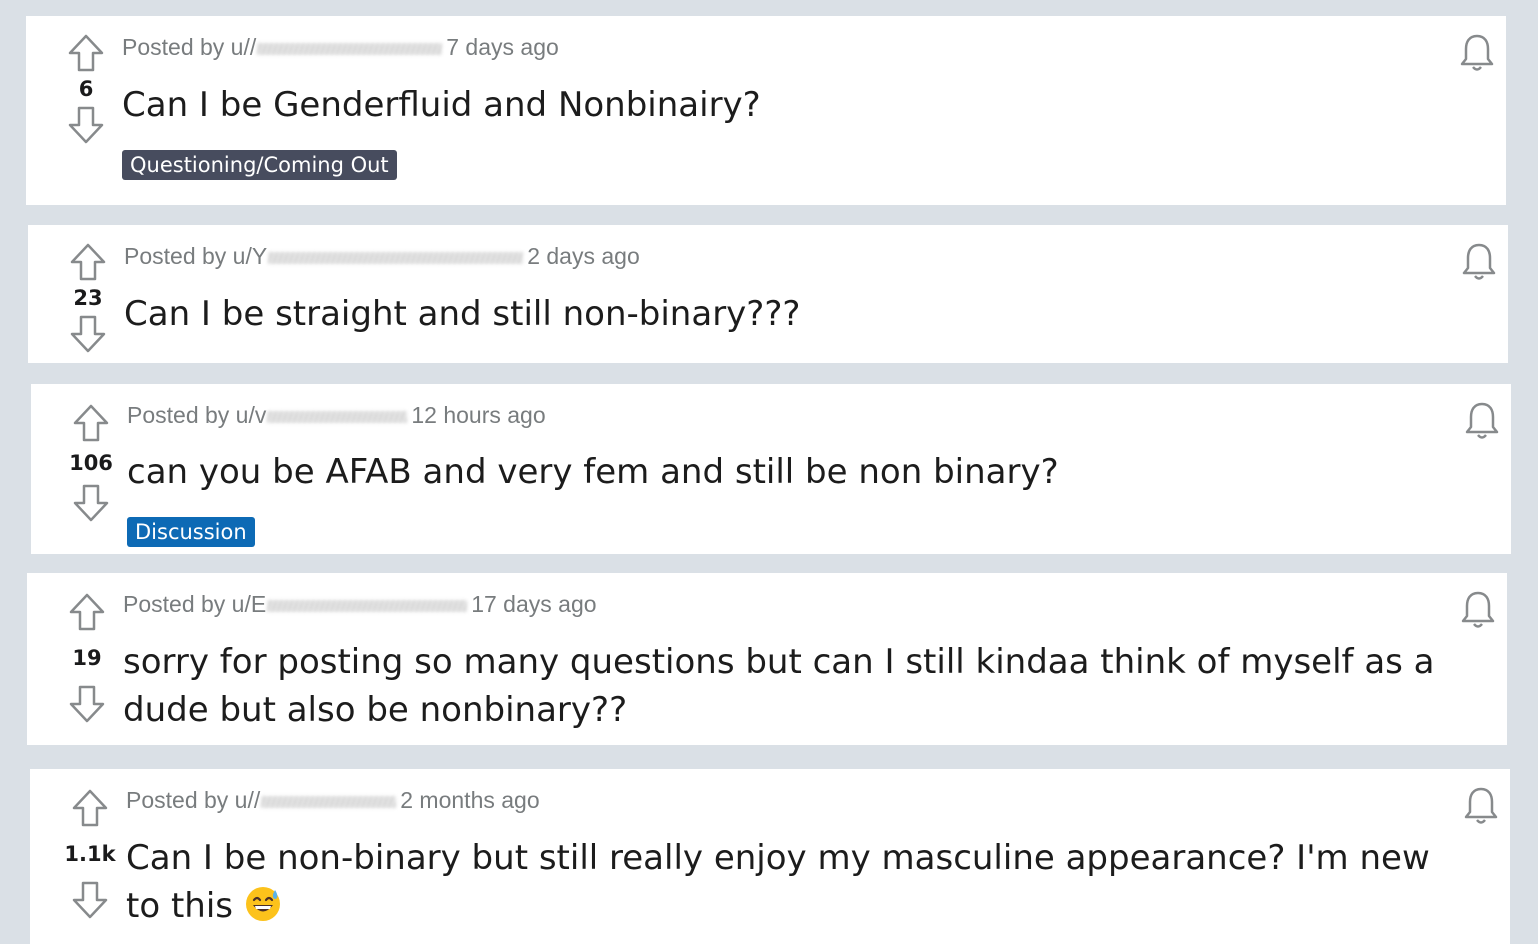 This screenshot has width=1538, height=944. Describe the element at coordinates (258, 604) in the screenshot. I see `username-link: E` at that location.